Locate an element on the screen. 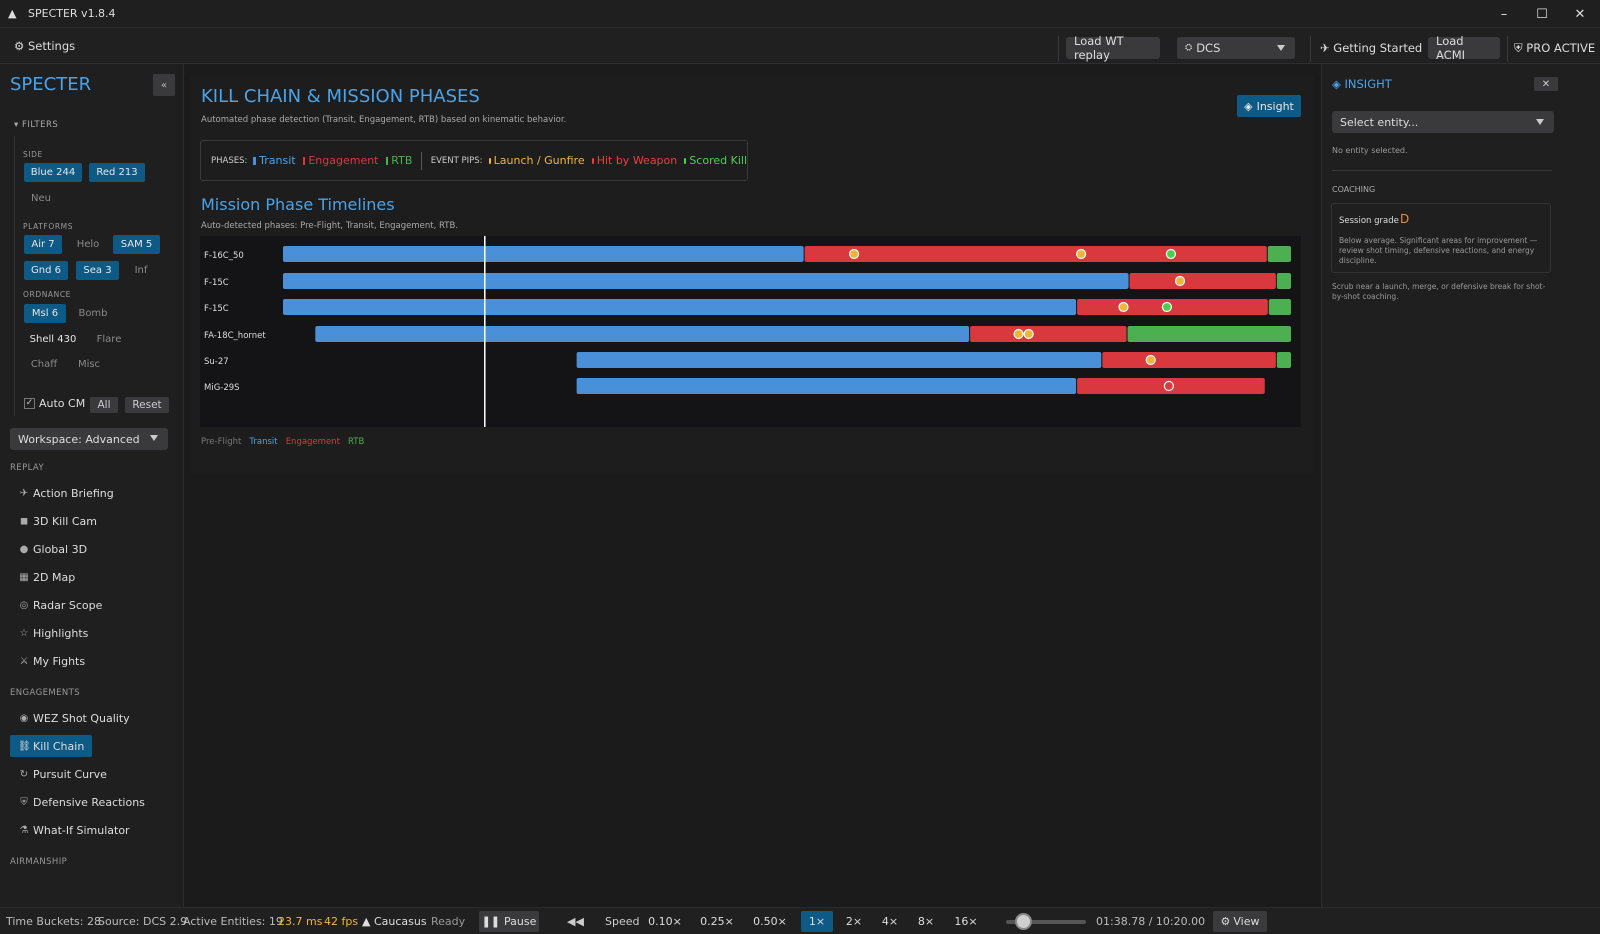  legend-transit-footer: Transit is located at coordinates (263, 442).